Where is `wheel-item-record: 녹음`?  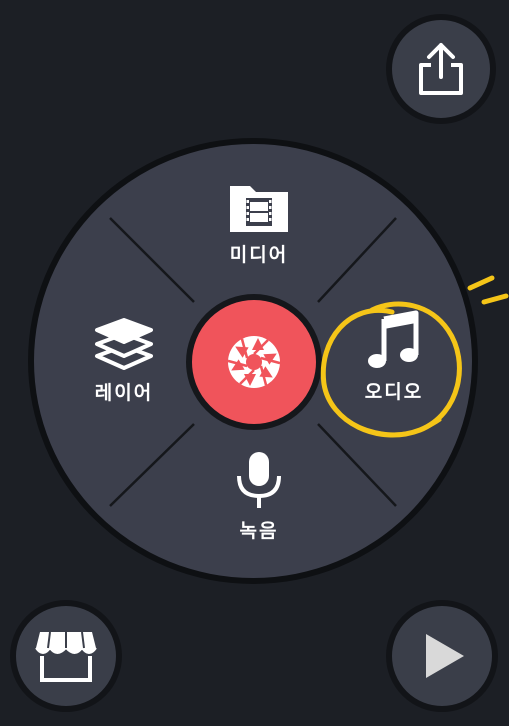 wheel-item-record: 녹음 is located at coordinates (259, 496).